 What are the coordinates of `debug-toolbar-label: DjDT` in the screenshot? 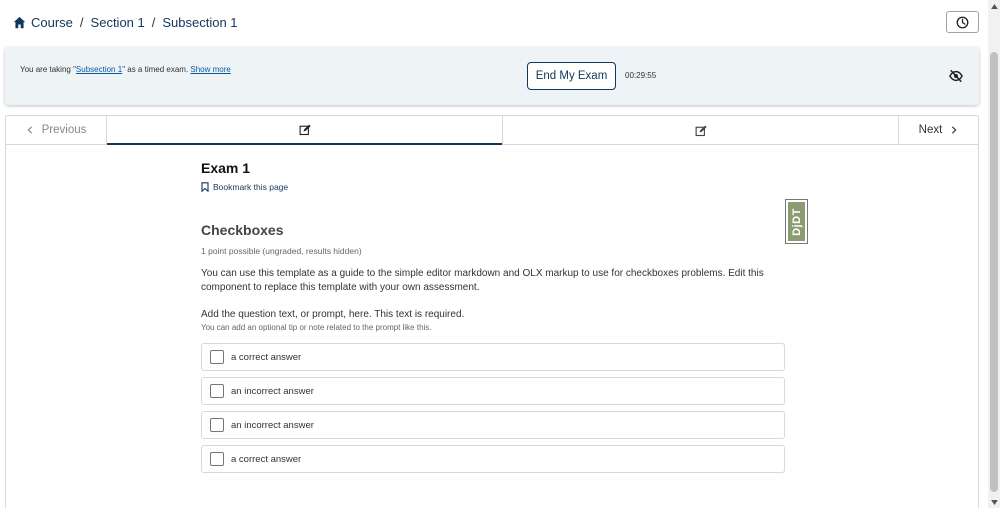 It's located at (796, 221).